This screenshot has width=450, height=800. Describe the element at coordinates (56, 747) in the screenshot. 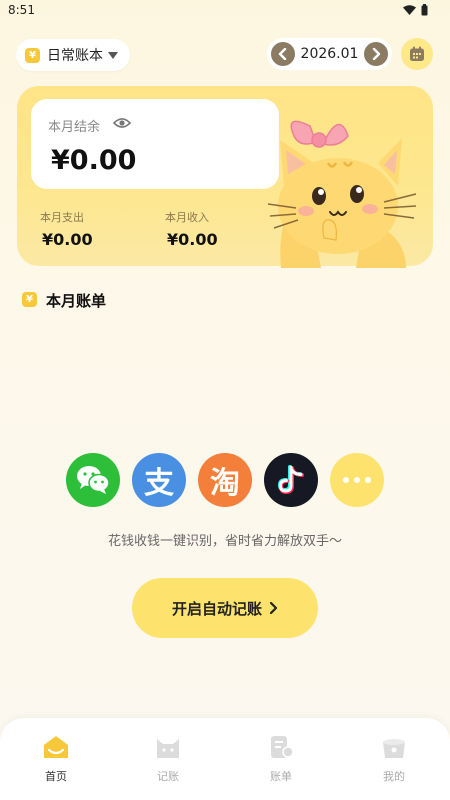

I see `home-icon` at that location.